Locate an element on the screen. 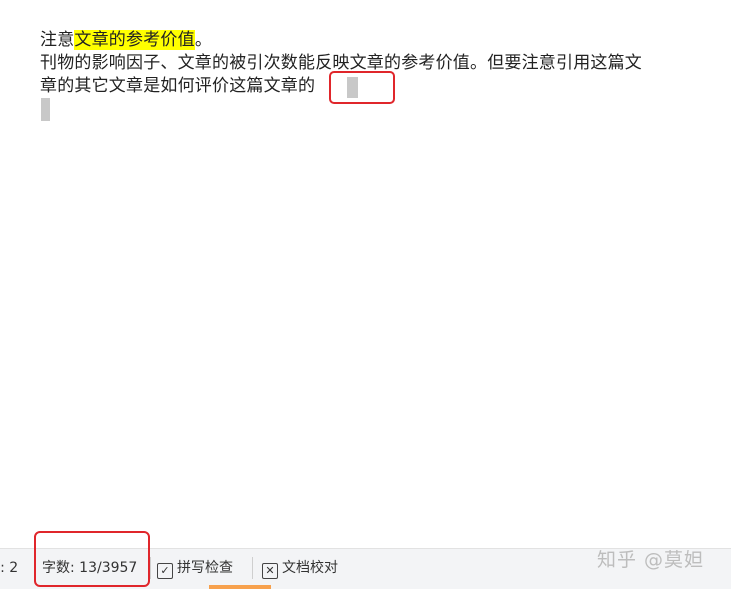  paragraph-line-3: 章的其它文章是如何评价这篇文章的 is located at coordinates (178, 86).